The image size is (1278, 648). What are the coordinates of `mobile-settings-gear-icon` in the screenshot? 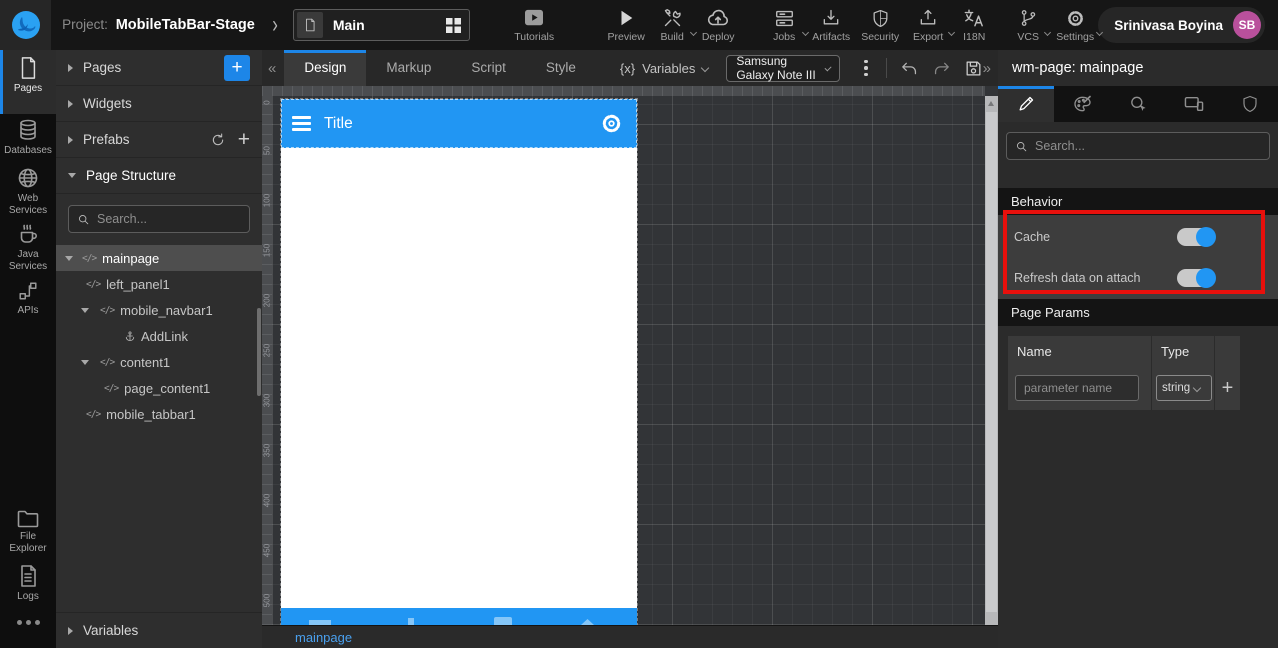 It's located at (611, 123).